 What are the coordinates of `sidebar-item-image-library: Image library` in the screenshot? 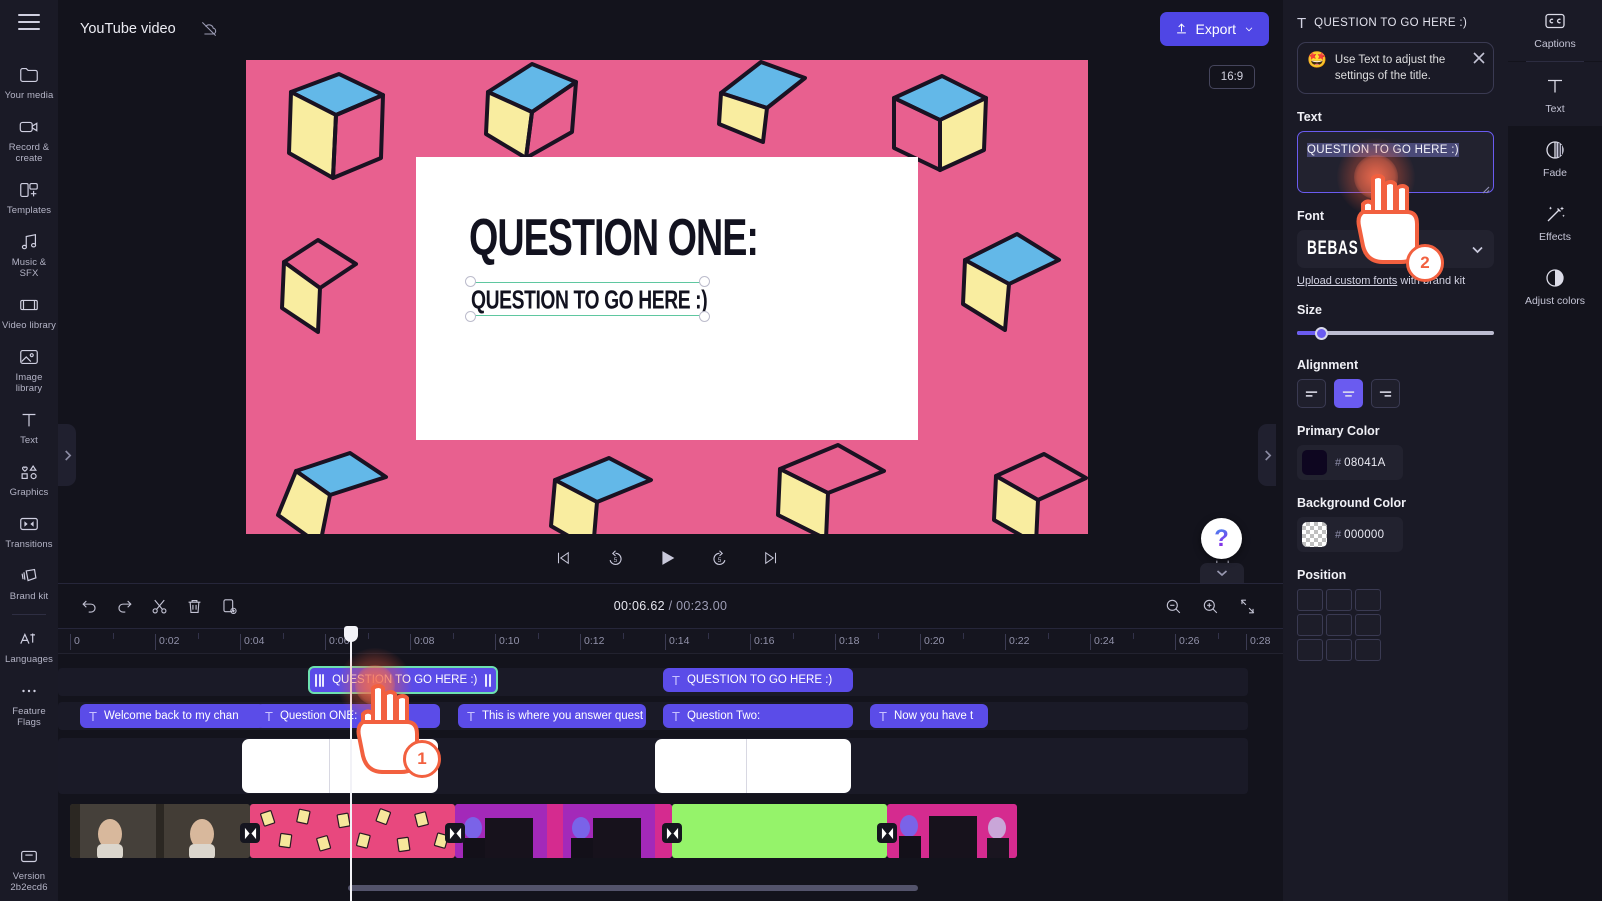 It's located at (29, 369).